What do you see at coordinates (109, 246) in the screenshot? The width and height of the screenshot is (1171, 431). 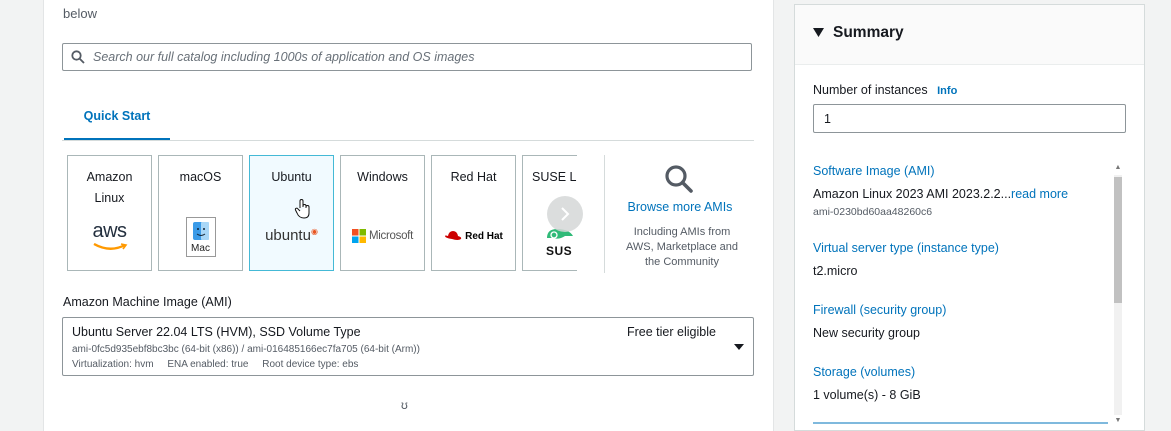 I see `aws-smile-icon` at bounding box center [109, 246].